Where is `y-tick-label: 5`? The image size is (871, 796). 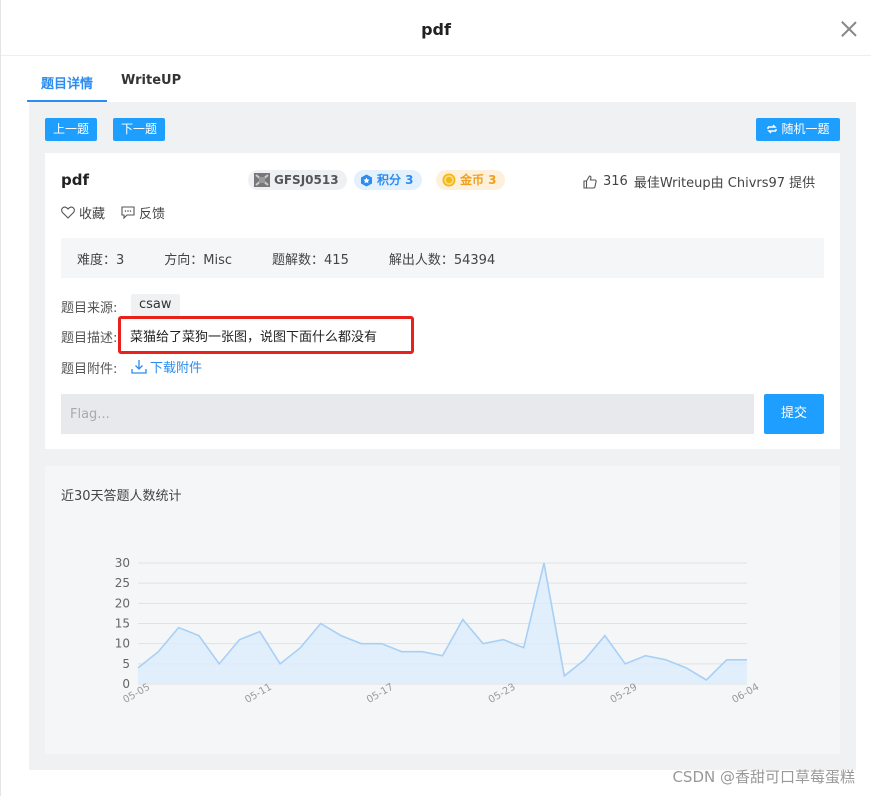
y-tick-label: 5 is located at coordinates (126, 664).